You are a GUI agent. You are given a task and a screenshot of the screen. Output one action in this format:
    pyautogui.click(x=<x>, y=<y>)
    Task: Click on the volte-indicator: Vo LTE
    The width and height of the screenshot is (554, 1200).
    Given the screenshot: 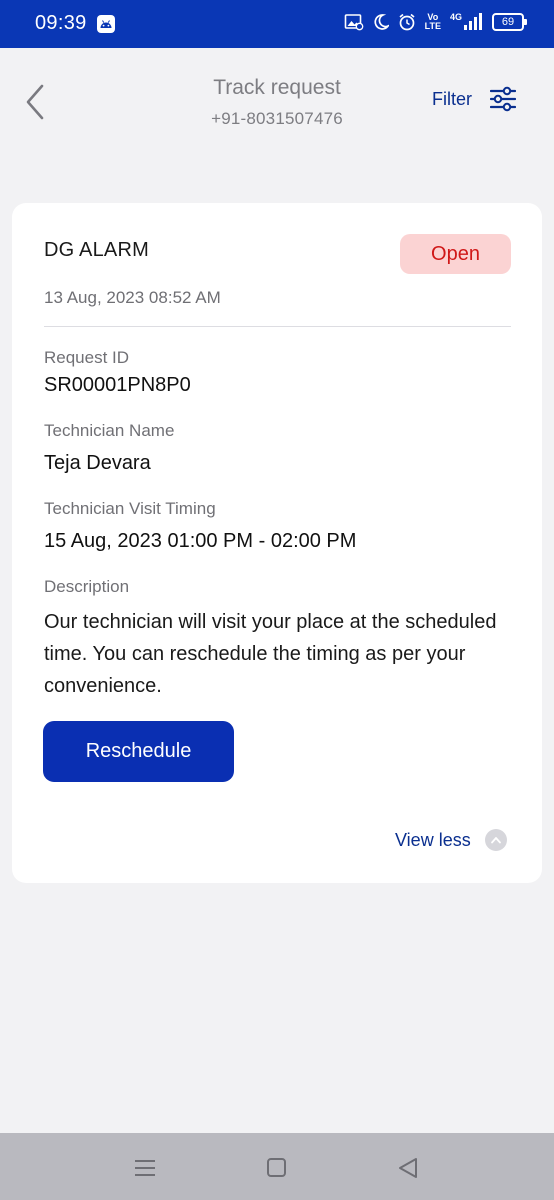 What is the action you would take?
    pyautogui.click(x=432, y=21)
    